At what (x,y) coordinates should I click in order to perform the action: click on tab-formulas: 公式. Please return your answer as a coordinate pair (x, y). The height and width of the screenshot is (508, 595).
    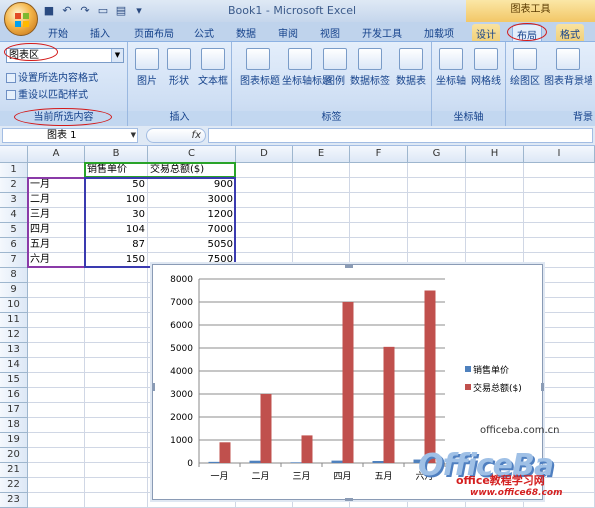
    Looking at the image, I should click on (204, 32).